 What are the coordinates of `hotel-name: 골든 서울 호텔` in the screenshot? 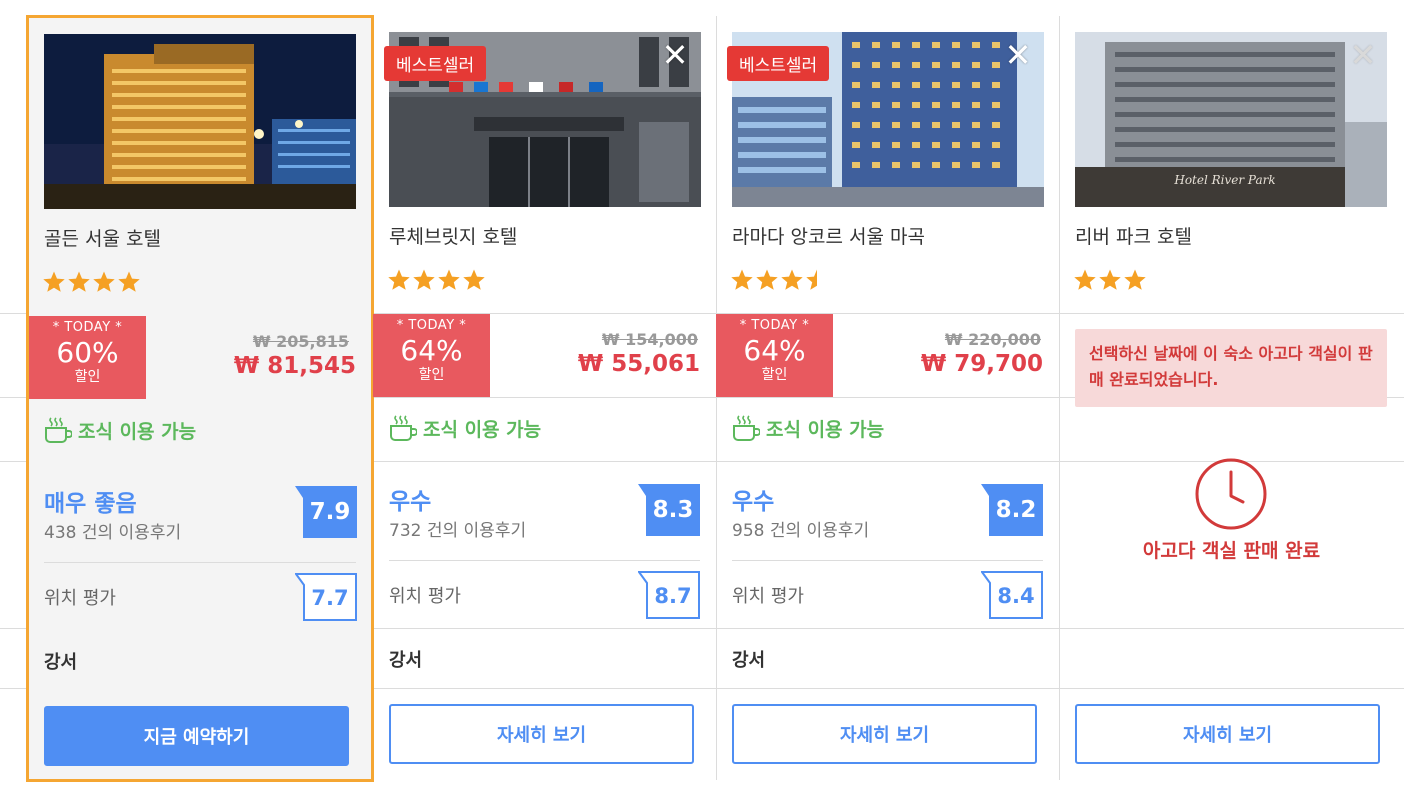 It's located at (102, 237).